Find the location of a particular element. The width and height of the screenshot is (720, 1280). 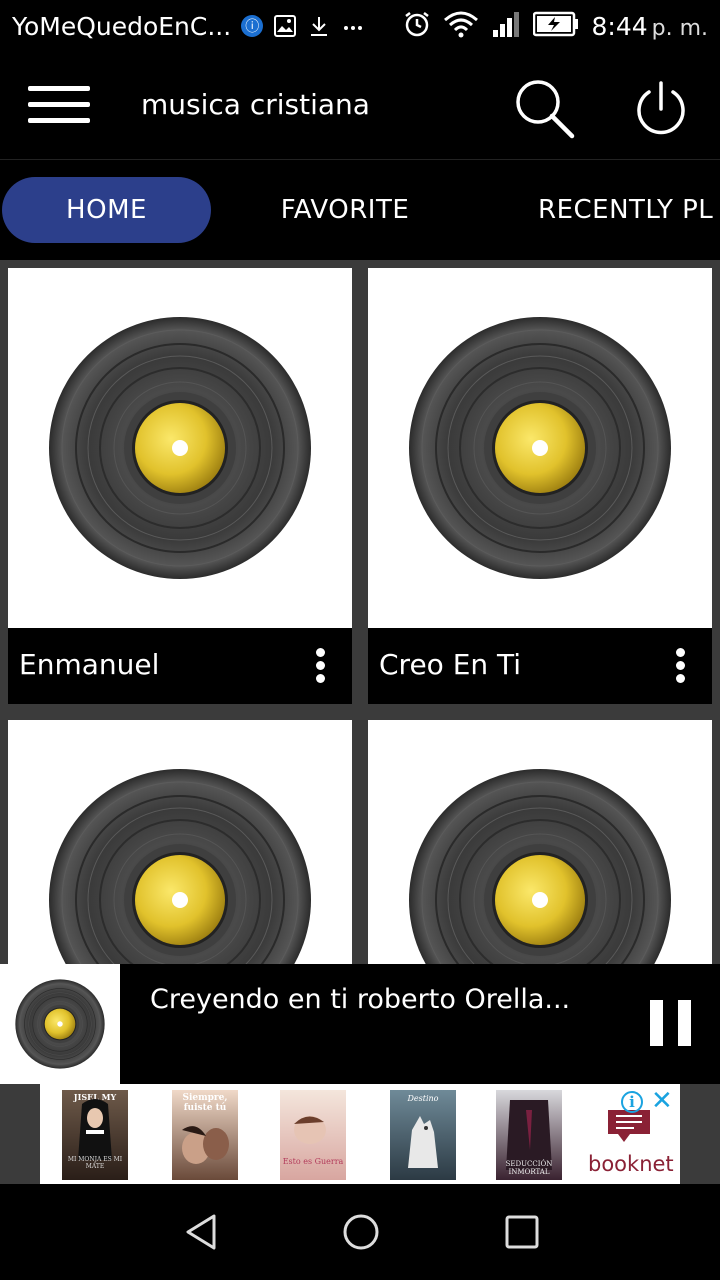

app-title: musica cristiana is located at coordinates (255, 104).